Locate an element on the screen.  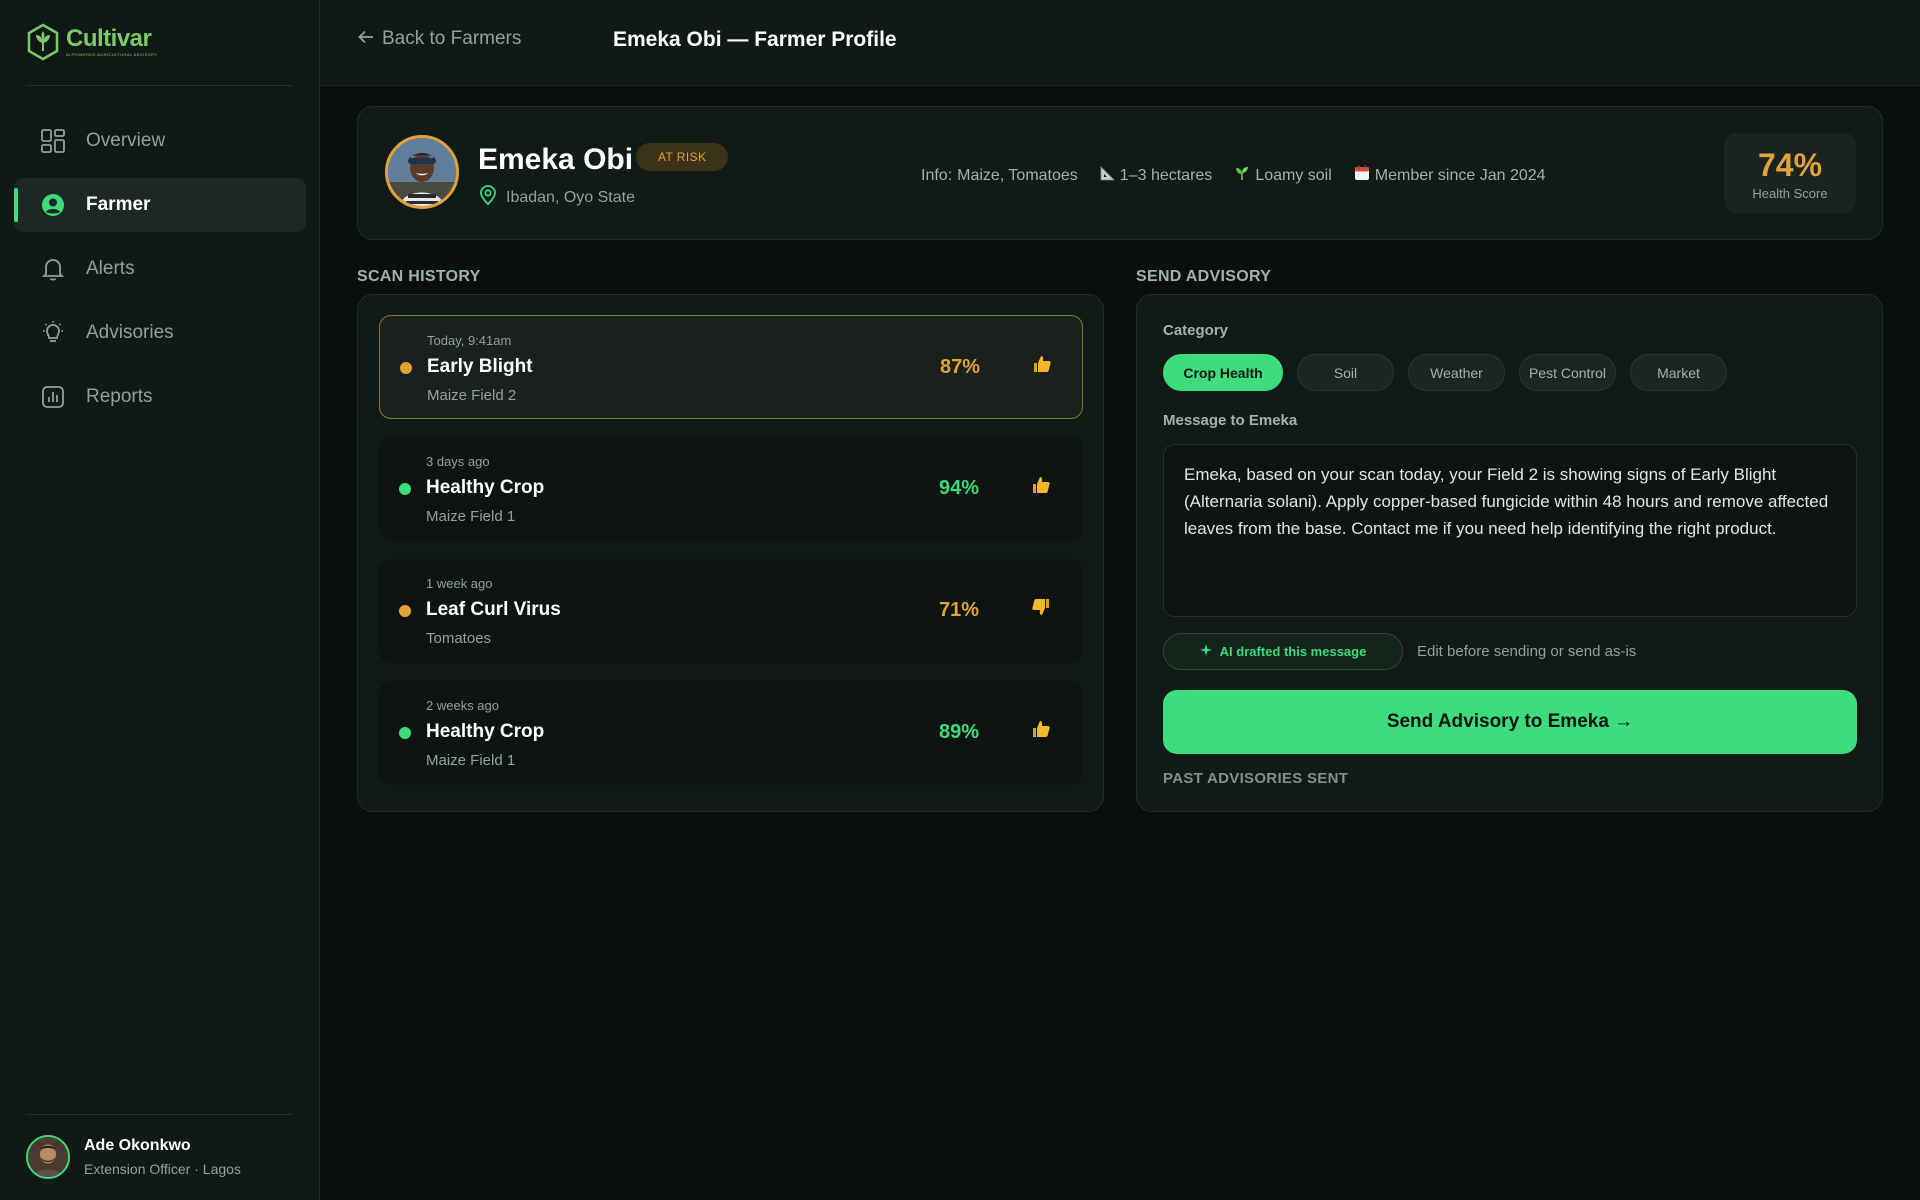
category-crop-health: Crop Health is located at coordinates (1223, 372).